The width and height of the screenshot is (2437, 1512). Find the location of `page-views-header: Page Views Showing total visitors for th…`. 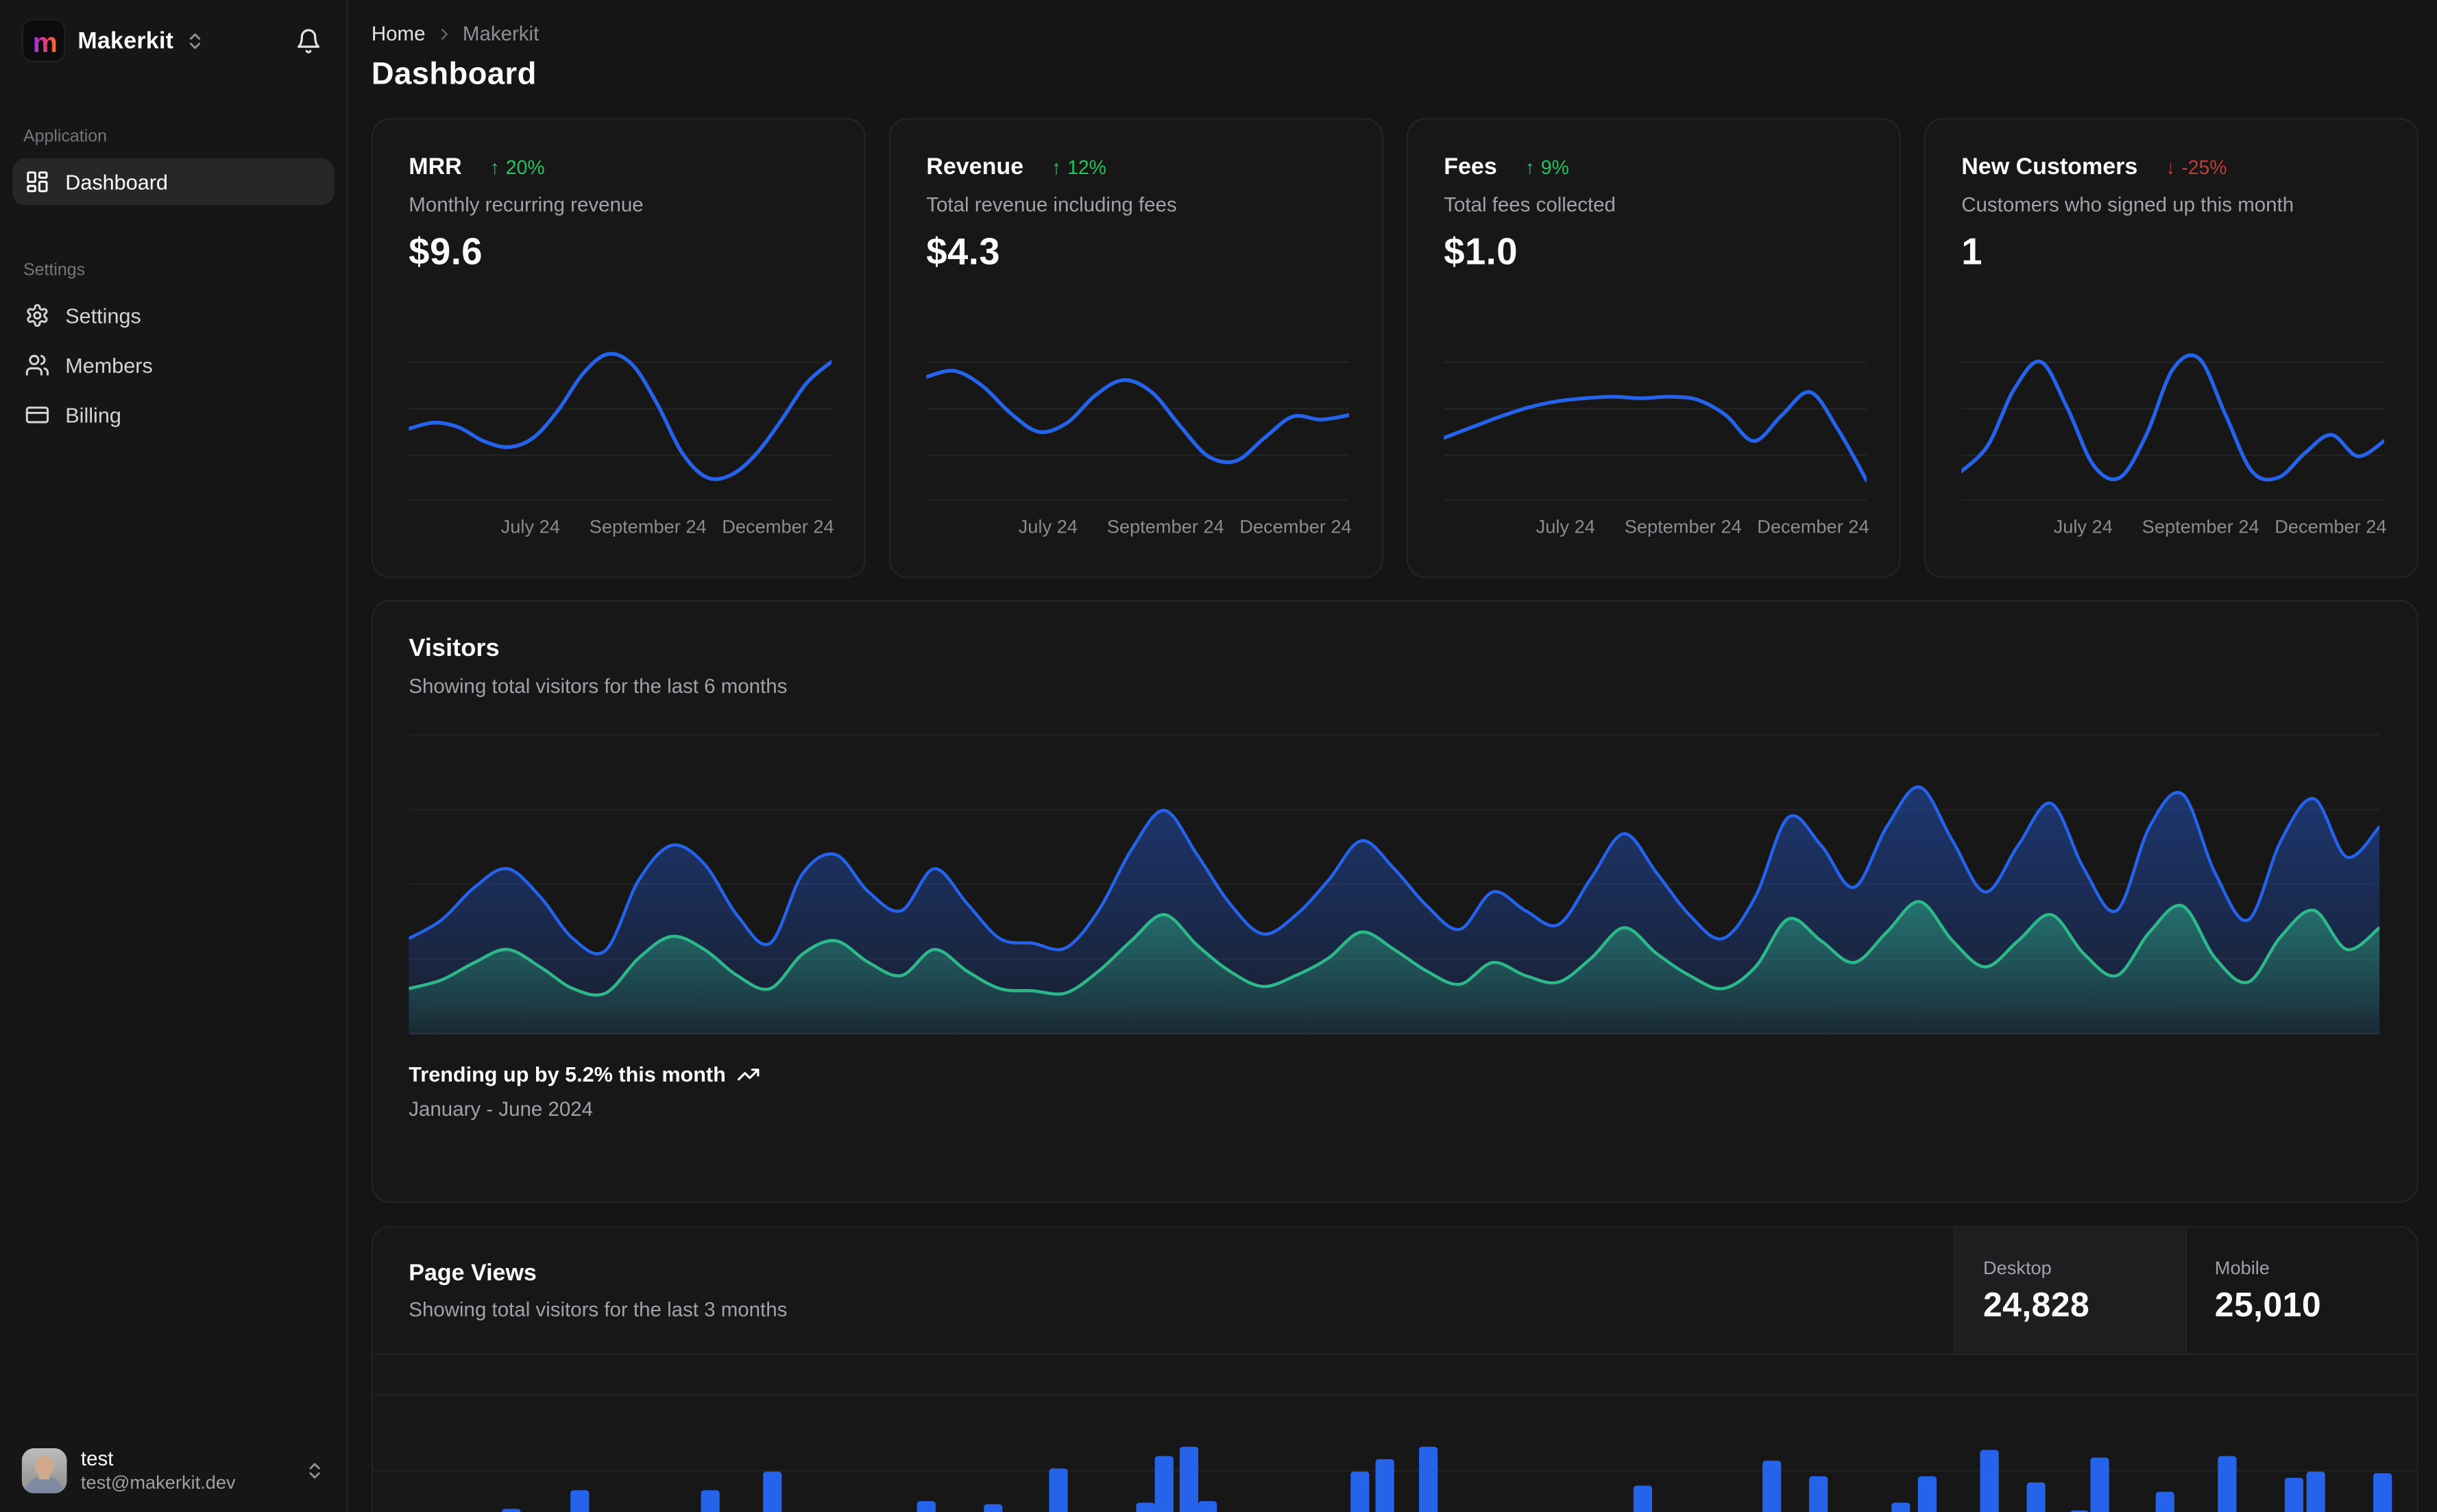

page-views-header: Page Views Showing total visitors for th… is located at coordinates (1395, 1292).